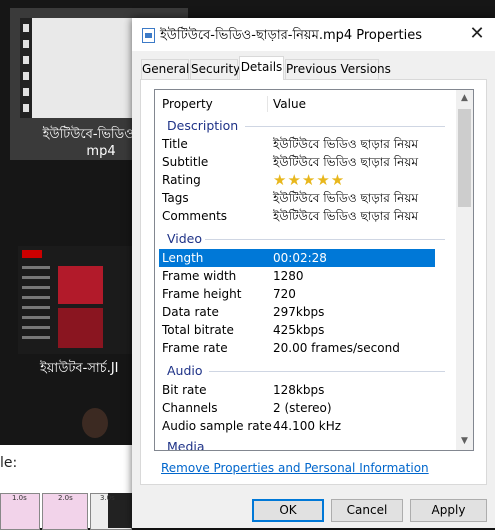 Image resolution: width=495 pixels, height=530 pixels. I want to click on property-key: Frame height, so click(202, 294).